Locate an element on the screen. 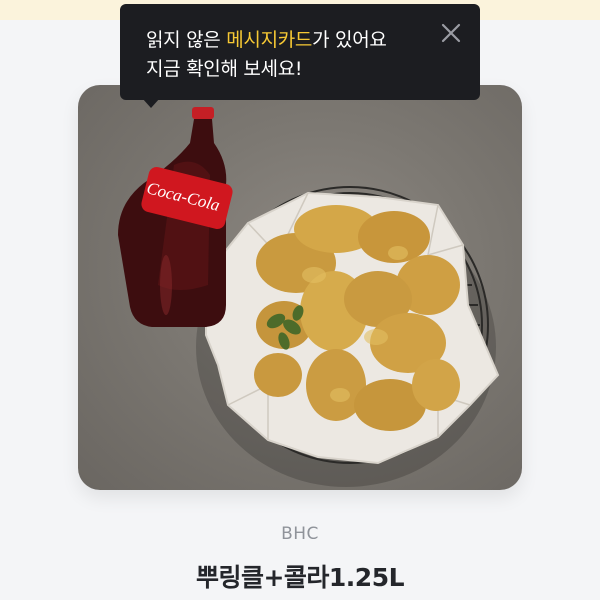 Image resolution: width=600 pixels, height=600 pixels. tooltip-arrow is located at coordinates (151, 103).